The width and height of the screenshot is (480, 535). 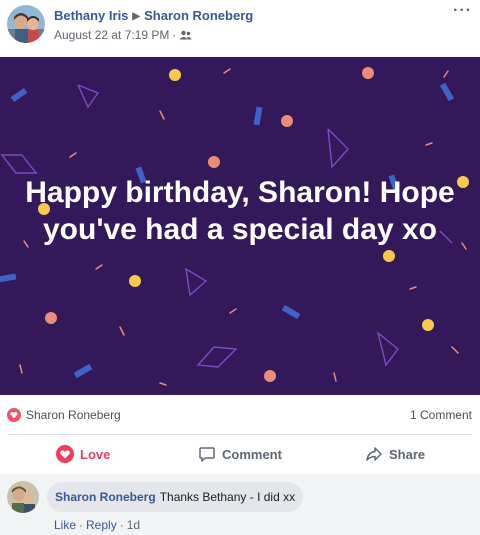 What do you see at coordinates (65, 525) in the screenshot?
I see `comment-like-link: Like` at bounding box center [65, 525].